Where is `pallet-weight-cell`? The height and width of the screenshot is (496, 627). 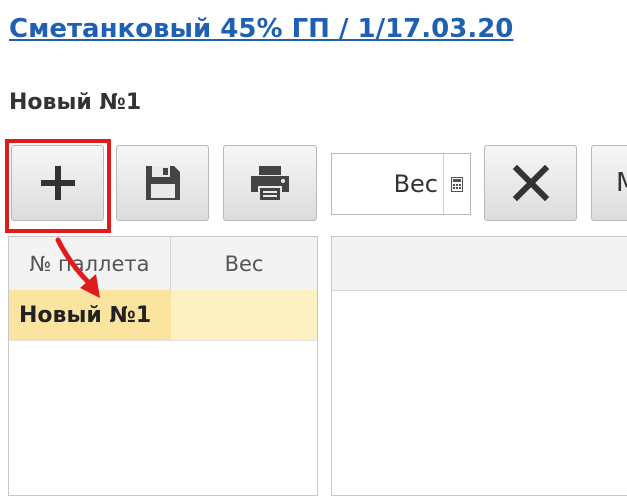
pallet-weight-cell is located at coordinates (244, 315).